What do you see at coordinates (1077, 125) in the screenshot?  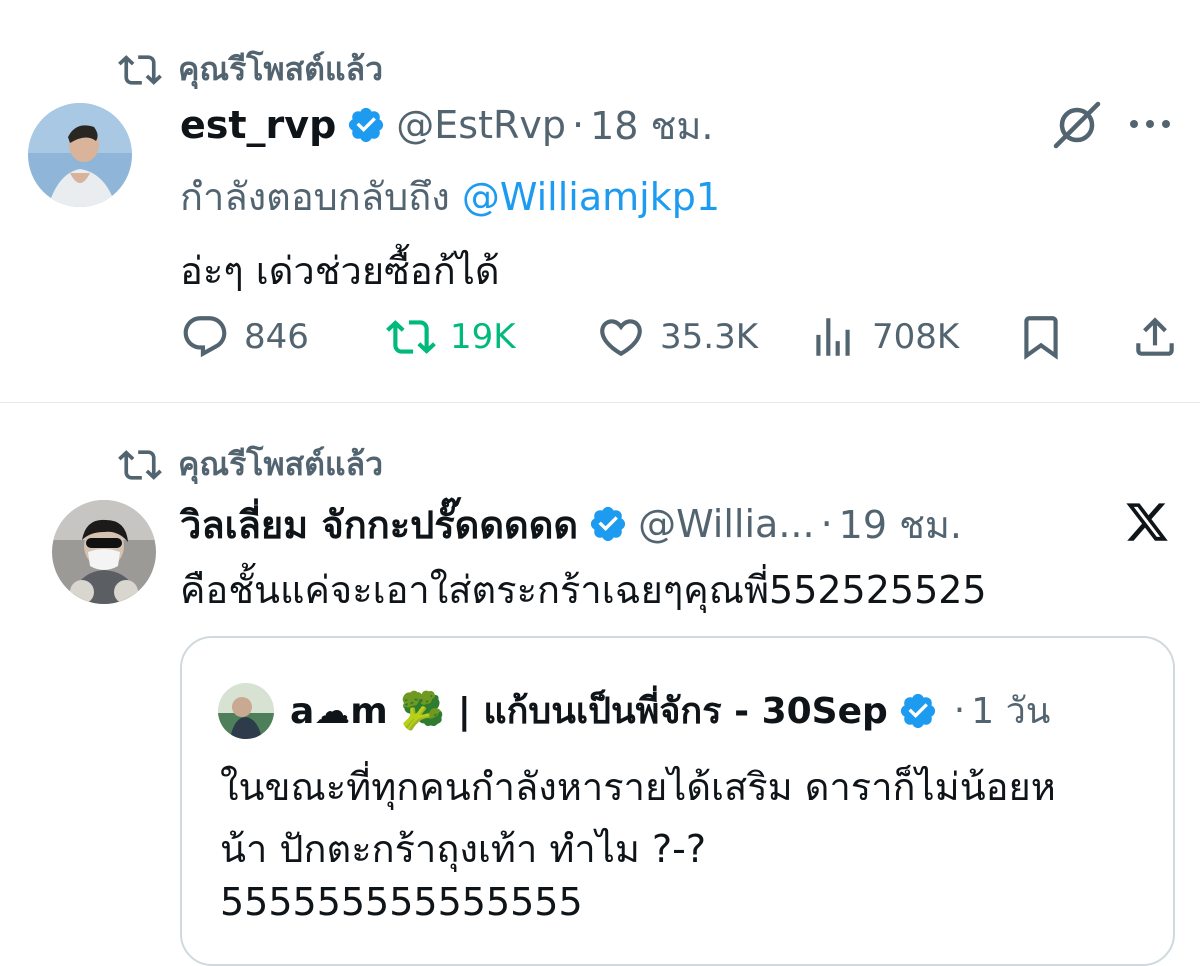 I see `grok-icon` at bounding box center [1077, 125].